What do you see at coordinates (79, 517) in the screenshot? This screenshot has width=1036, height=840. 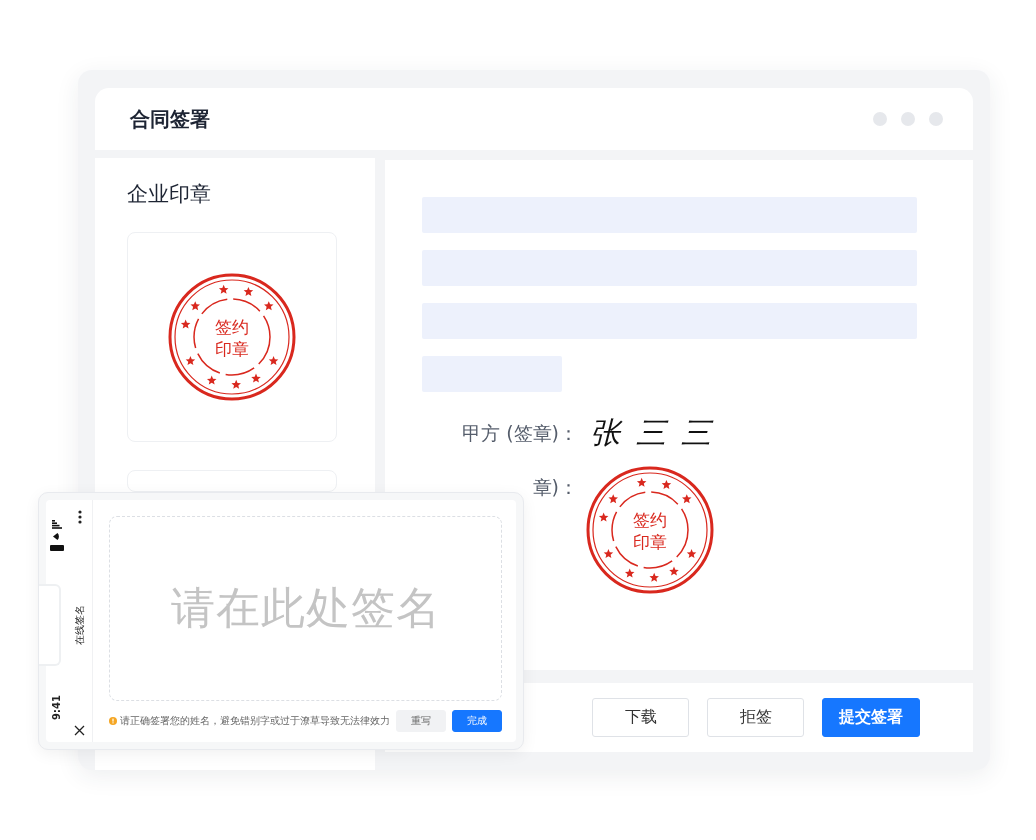 I see `more-icon` at bounding box center [79, 517].